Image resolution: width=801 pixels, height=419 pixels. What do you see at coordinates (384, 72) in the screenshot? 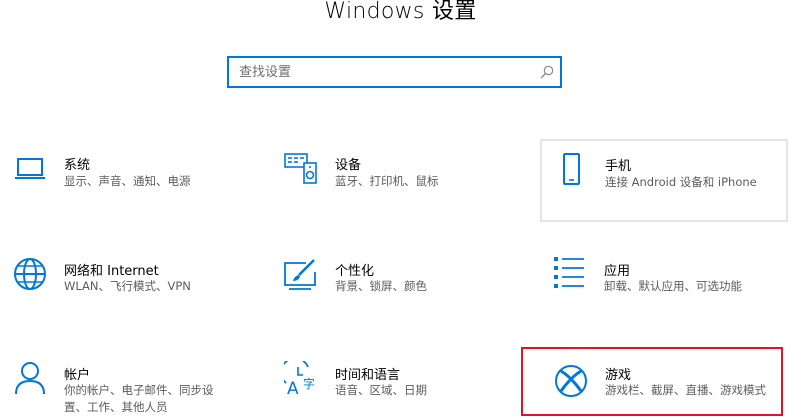
I see `search-input` at bounding box center [384, 72].